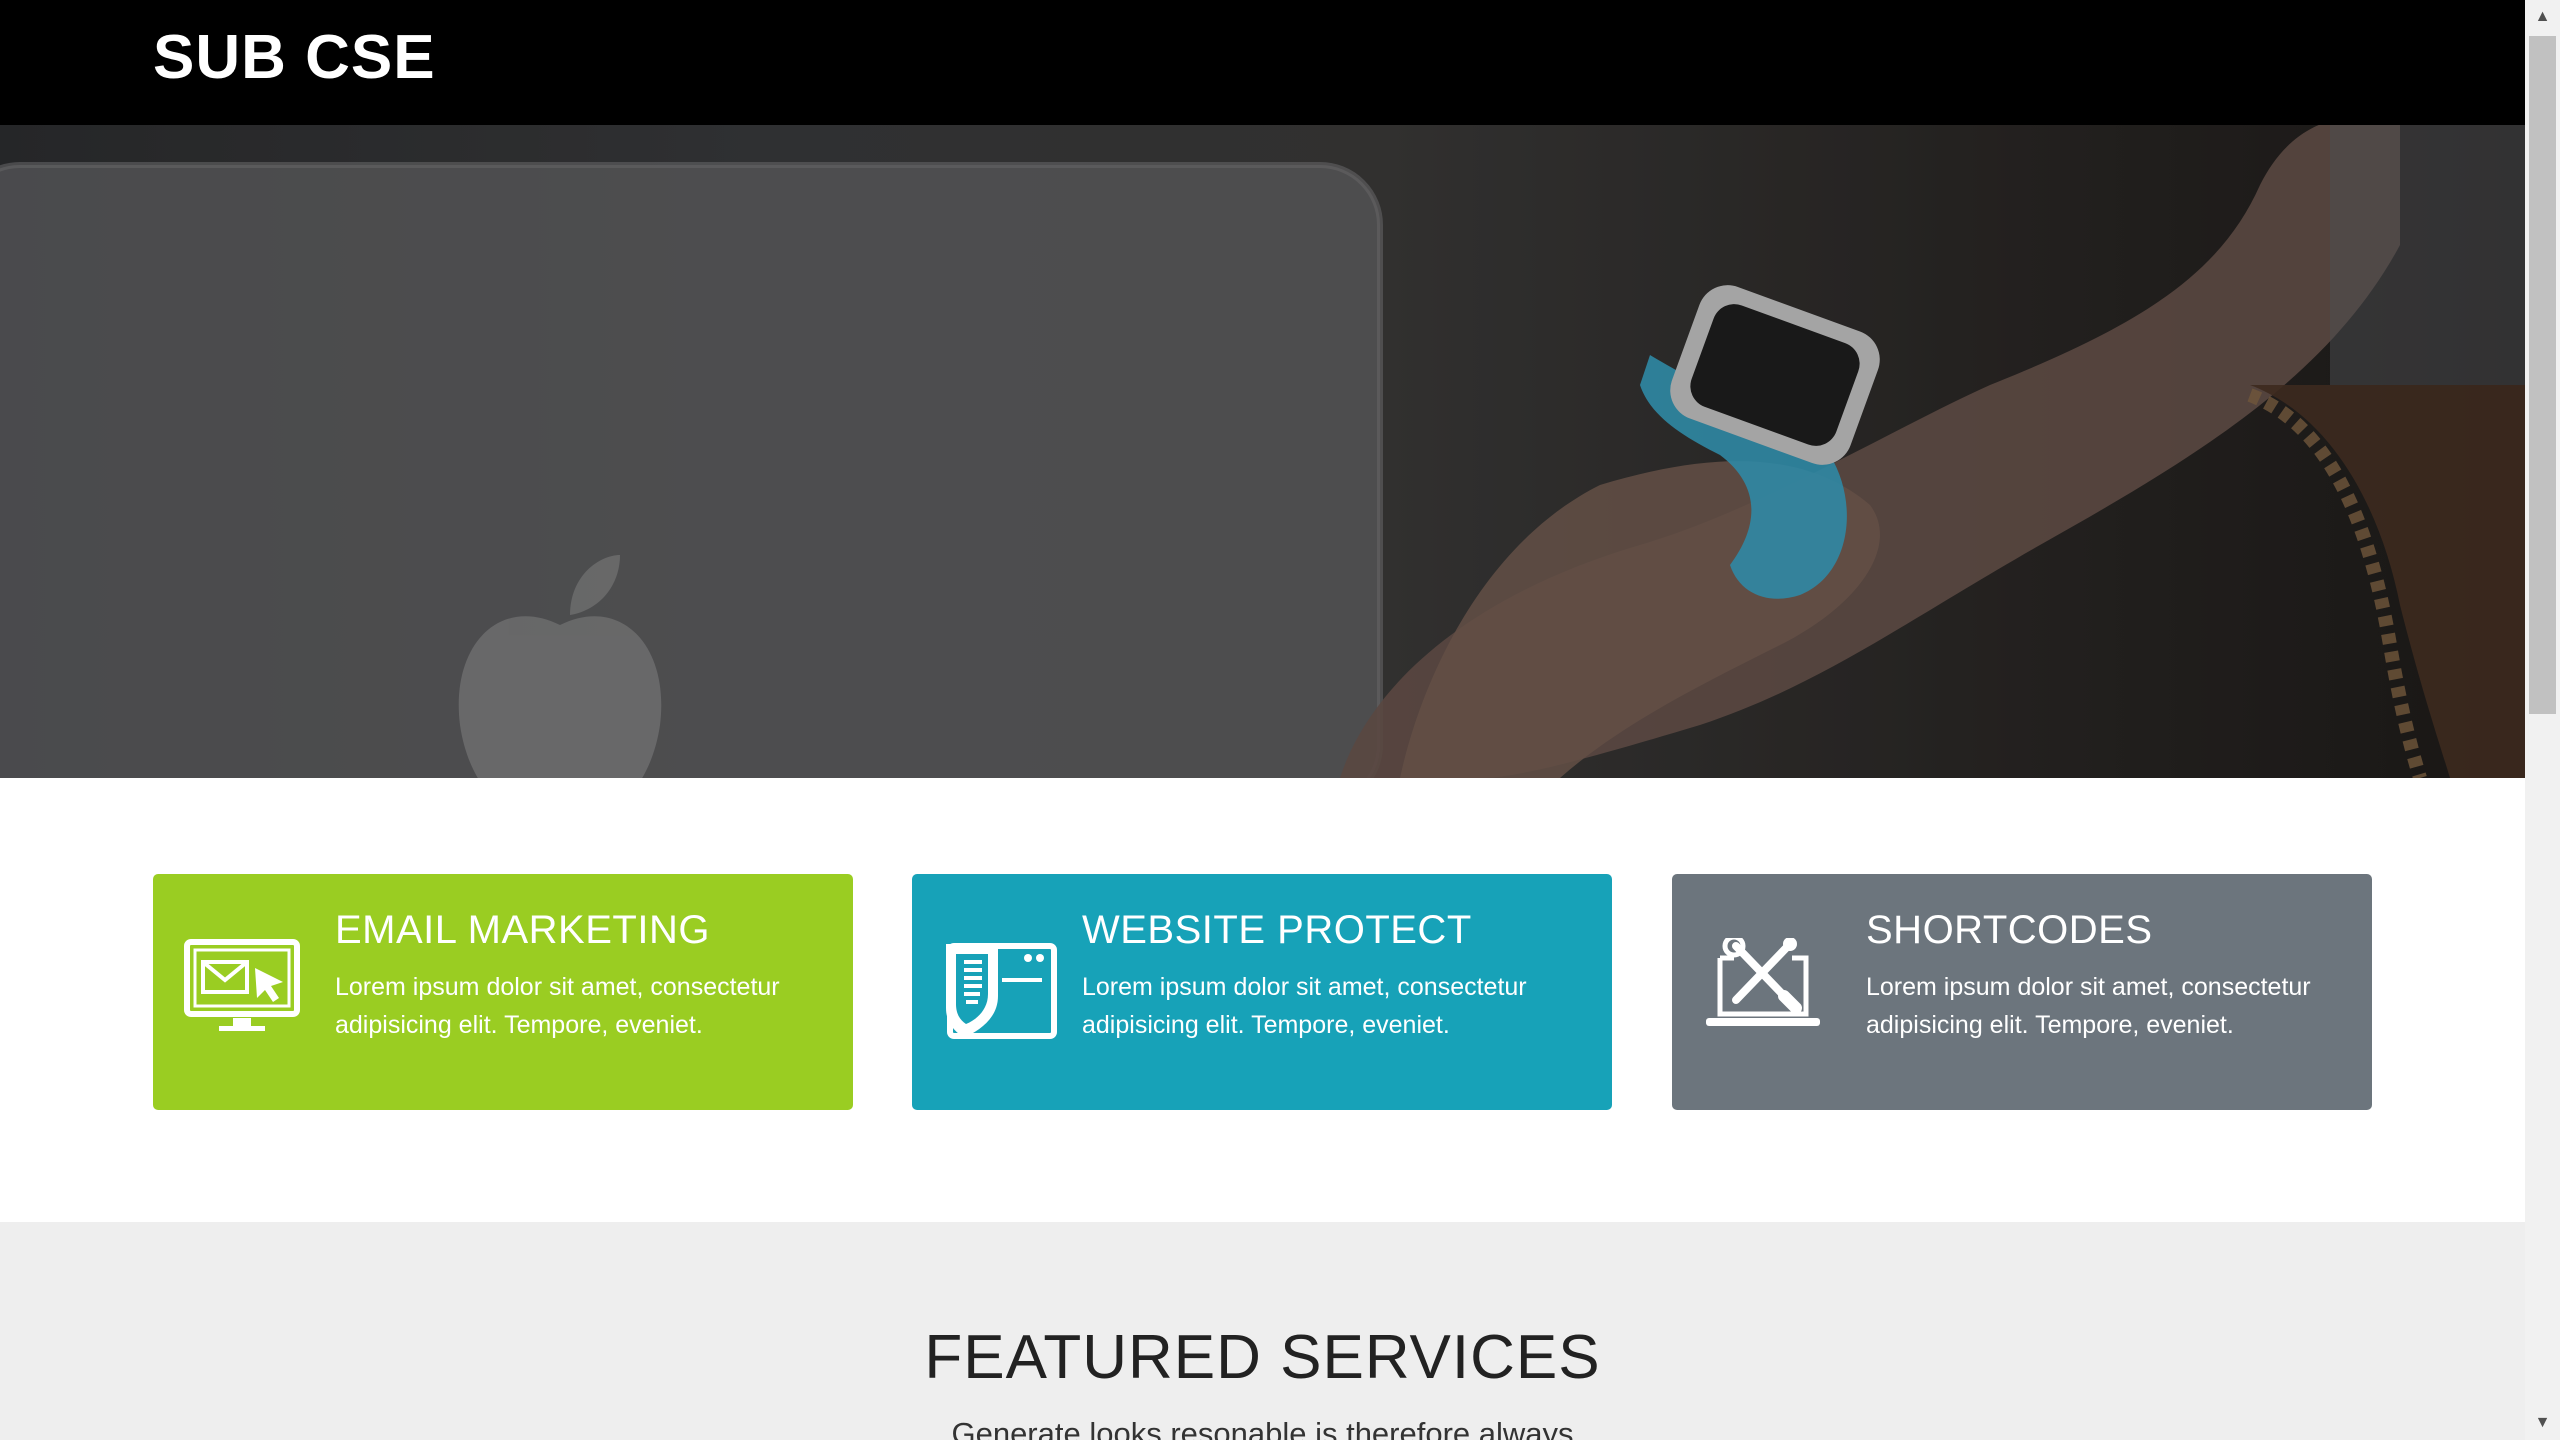 The width and height of the screenshot is (2560, 1440). I want to click on scroll-up-arrow-icon: ▲, so click(2542, 17).